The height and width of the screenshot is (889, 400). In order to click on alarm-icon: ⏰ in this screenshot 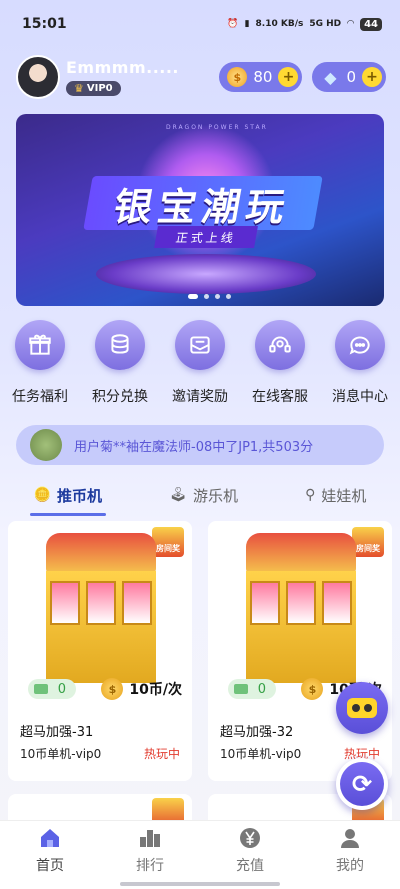, I will do `click(233, 24)`.